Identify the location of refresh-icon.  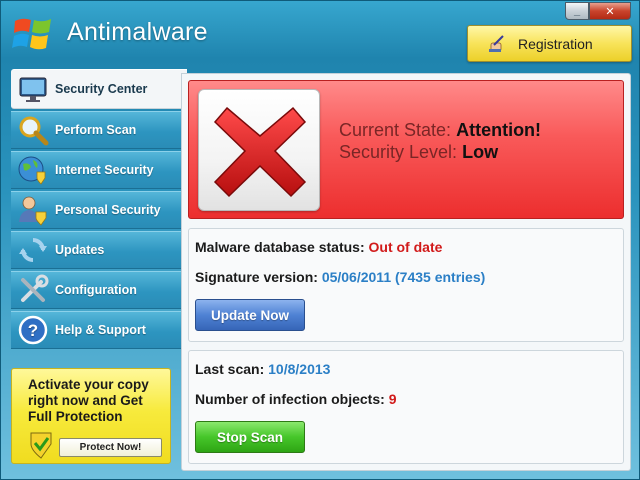
(33, 250).